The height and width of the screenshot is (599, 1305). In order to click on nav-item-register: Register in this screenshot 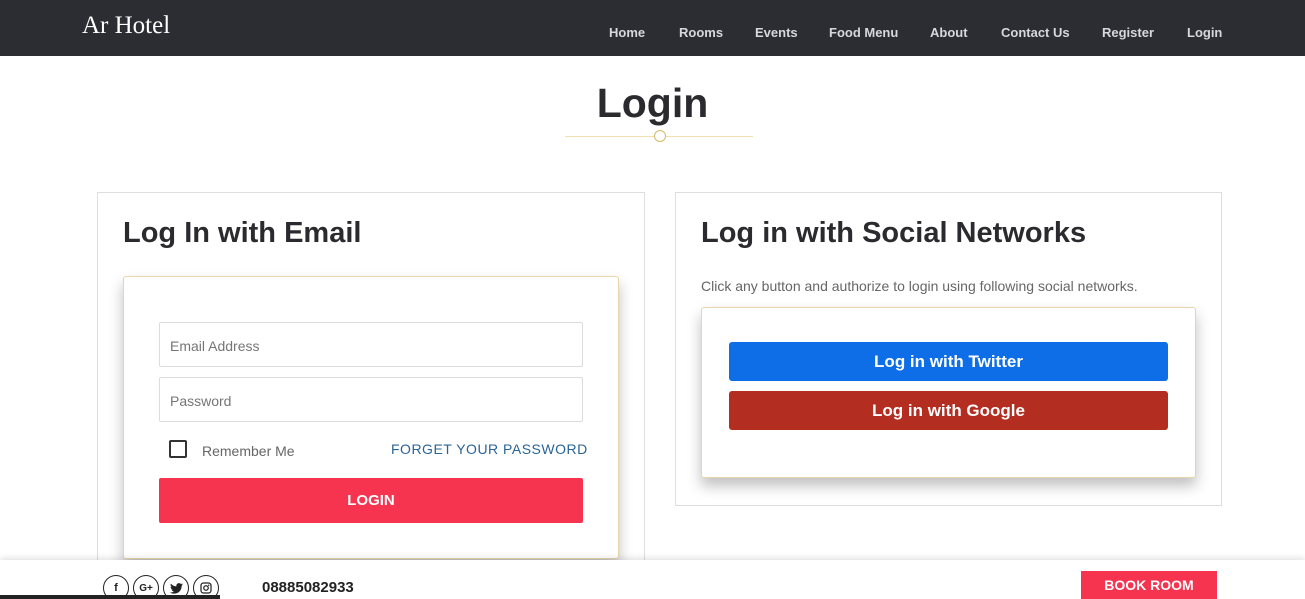, I will do `click(1128, 32)`.